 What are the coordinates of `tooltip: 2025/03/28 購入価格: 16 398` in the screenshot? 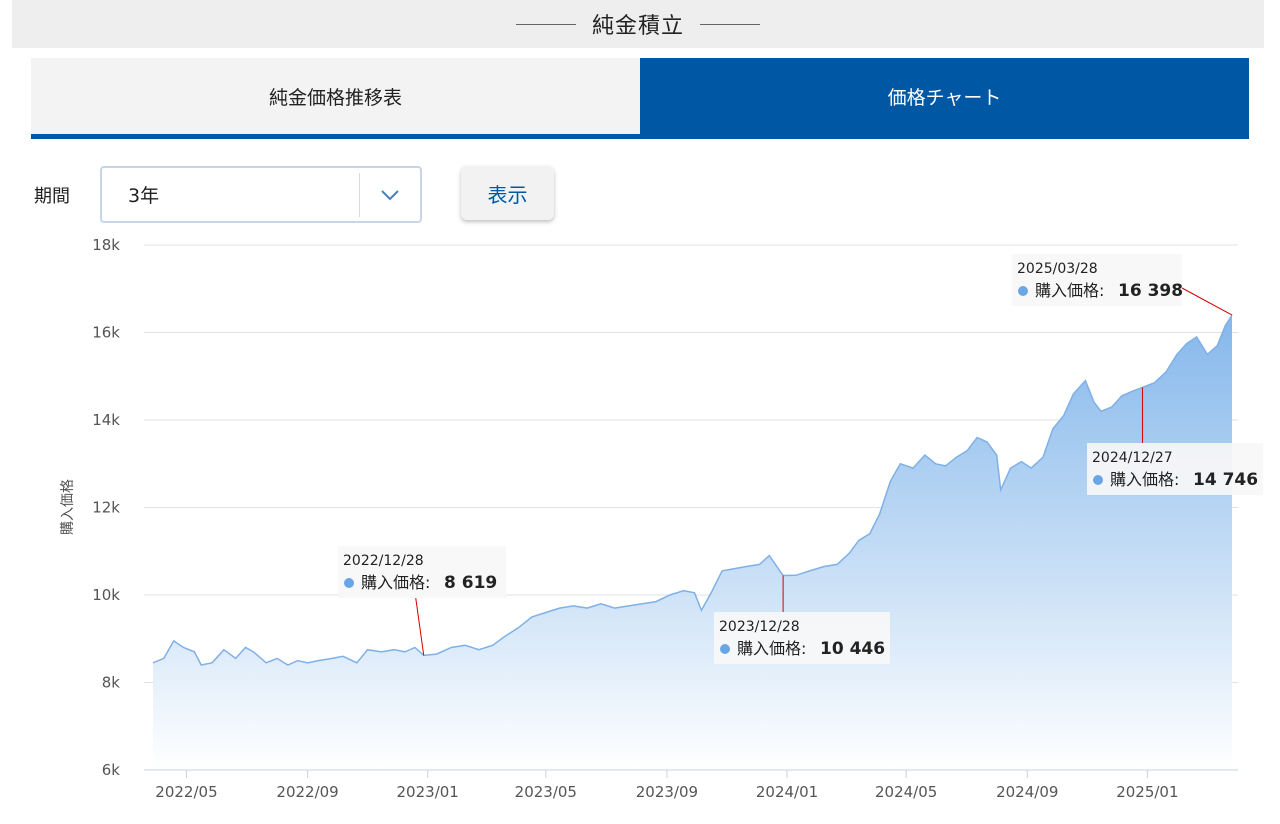 It's located at (1122, 285).